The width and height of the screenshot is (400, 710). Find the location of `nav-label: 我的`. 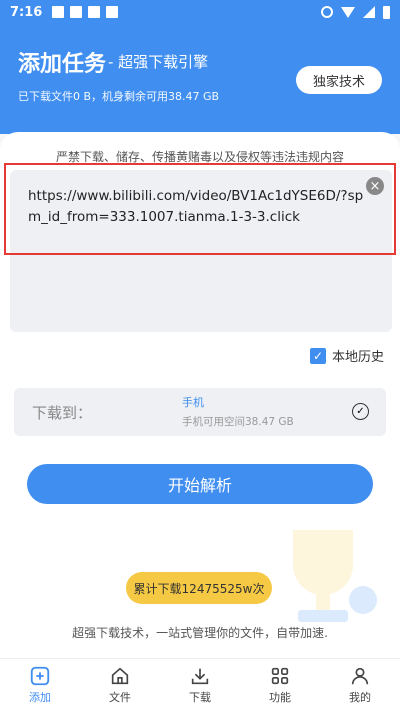

nav-label: 我的 is located at coordinates (360, 697).